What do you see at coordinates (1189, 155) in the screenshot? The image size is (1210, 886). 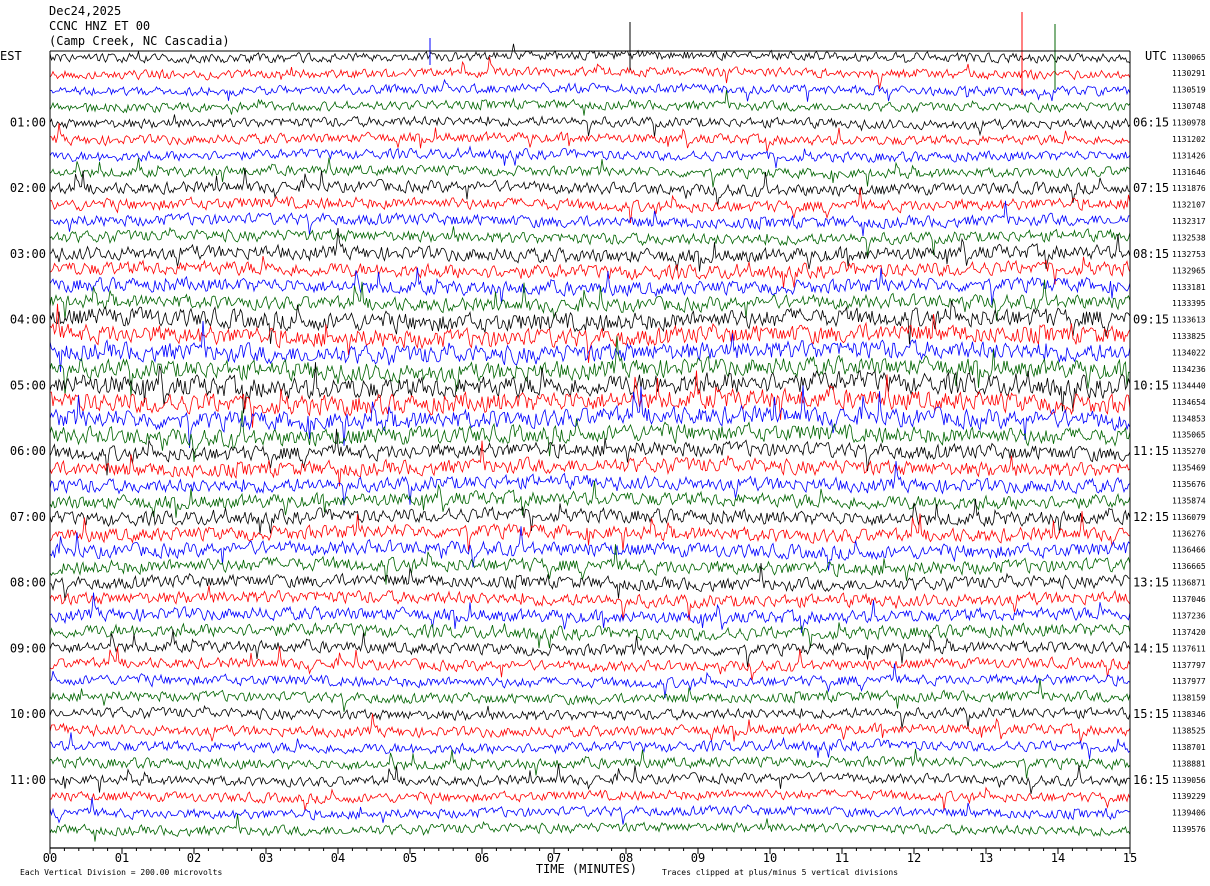 I see `row-count-label: 1131426` at bounding box center [1189, 155].